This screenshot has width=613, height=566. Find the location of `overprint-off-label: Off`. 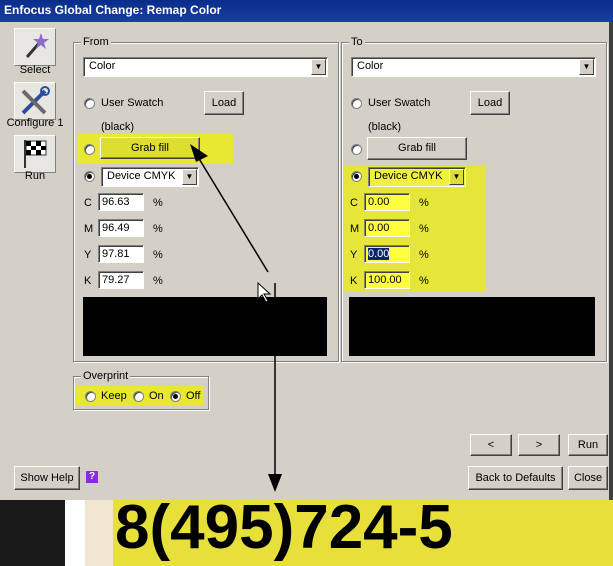

overprint-off-label: Off is located at coordinates (193, 396).